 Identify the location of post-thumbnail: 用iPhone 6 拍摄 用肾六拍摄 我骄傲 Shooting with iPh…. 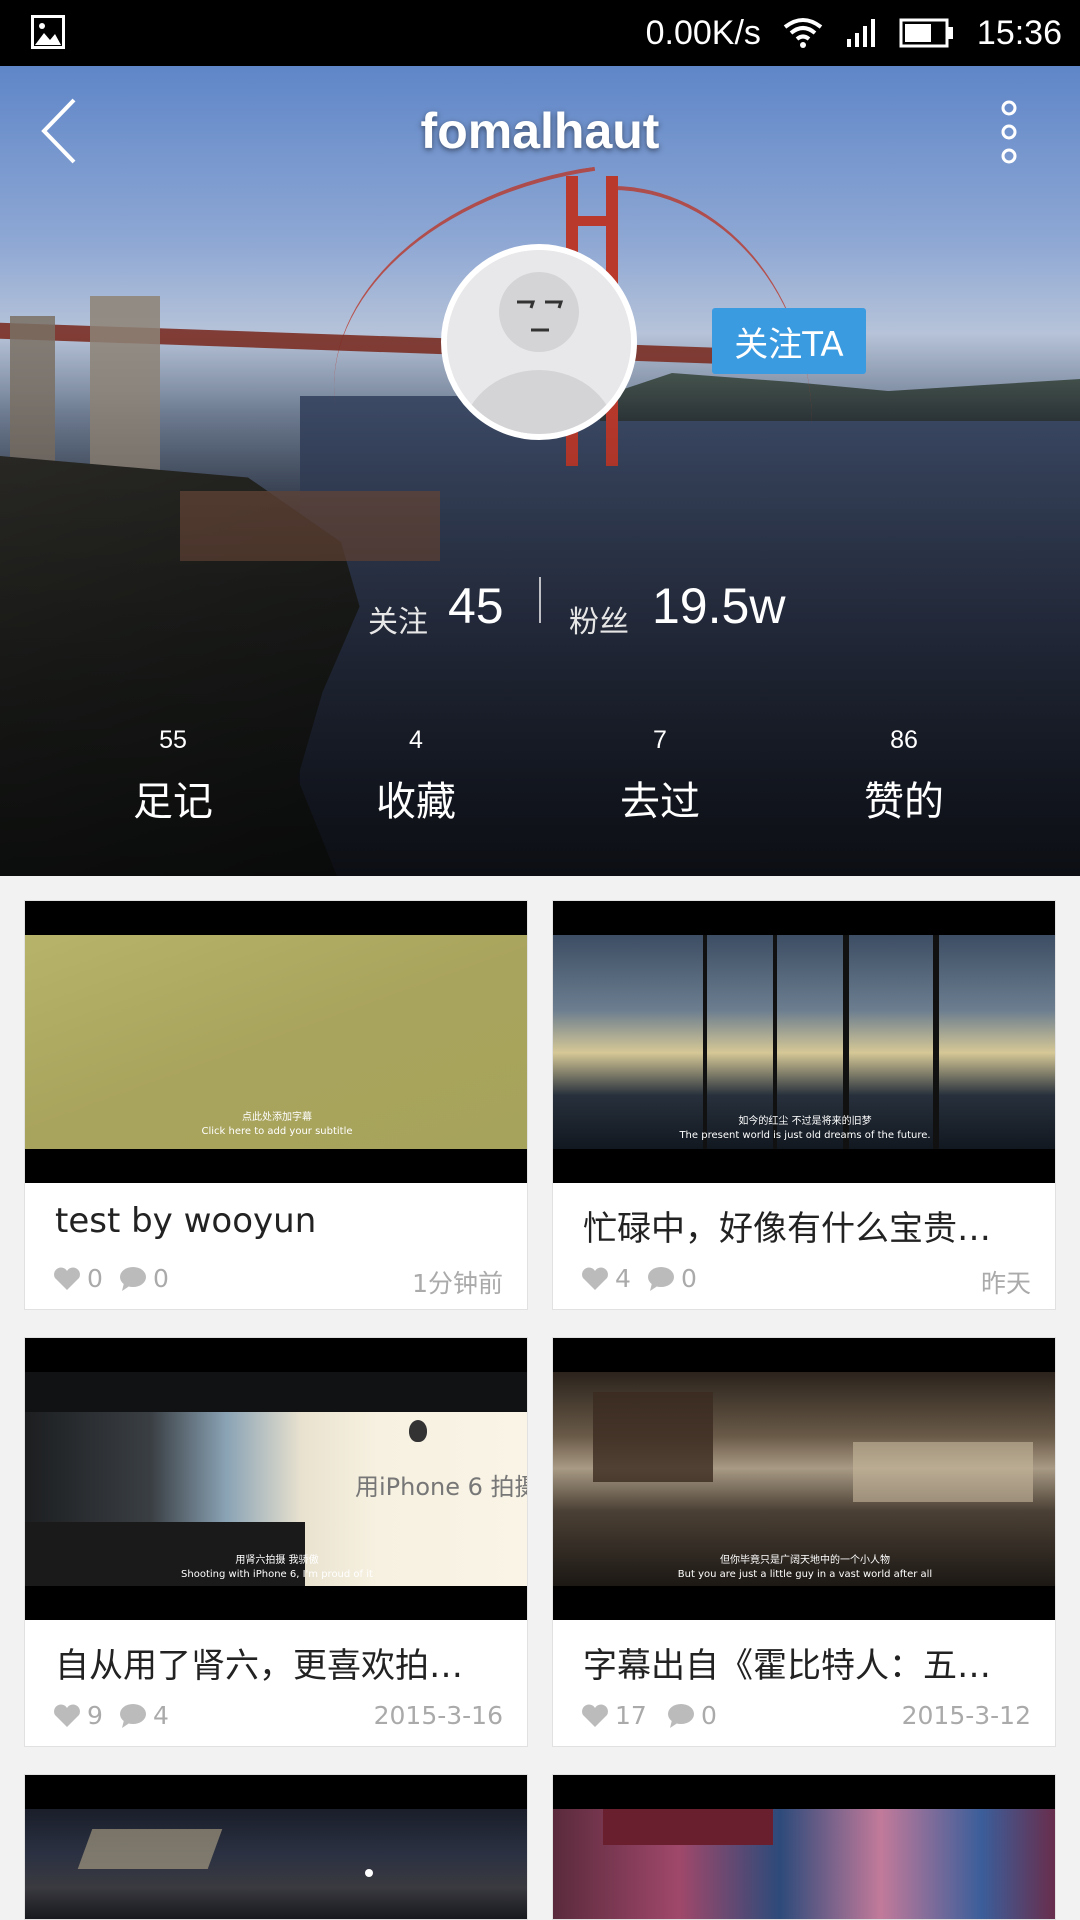
(276, 1479).